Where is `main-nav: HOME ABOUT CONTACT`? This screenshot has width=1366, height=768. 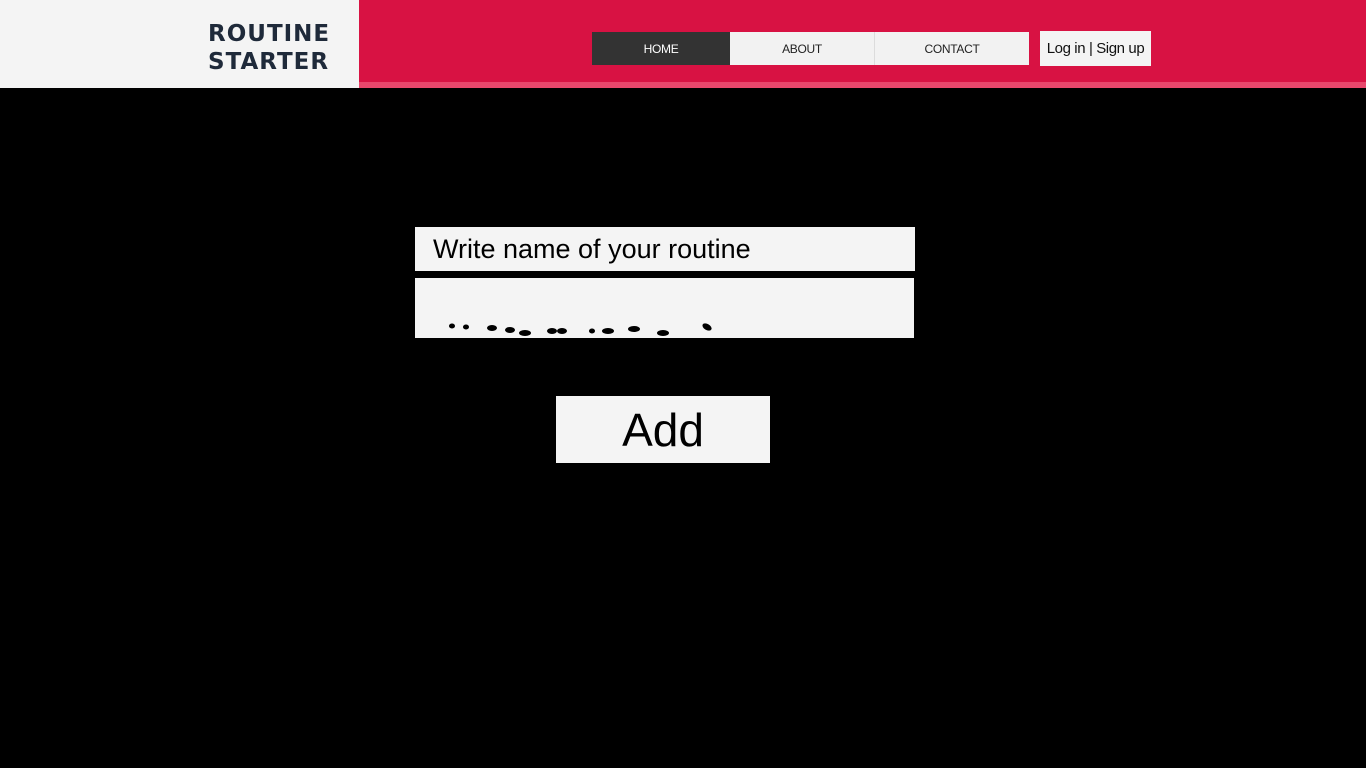
main-nav: HOME ABOUT CONTACT is located at coordinates (810, 48).